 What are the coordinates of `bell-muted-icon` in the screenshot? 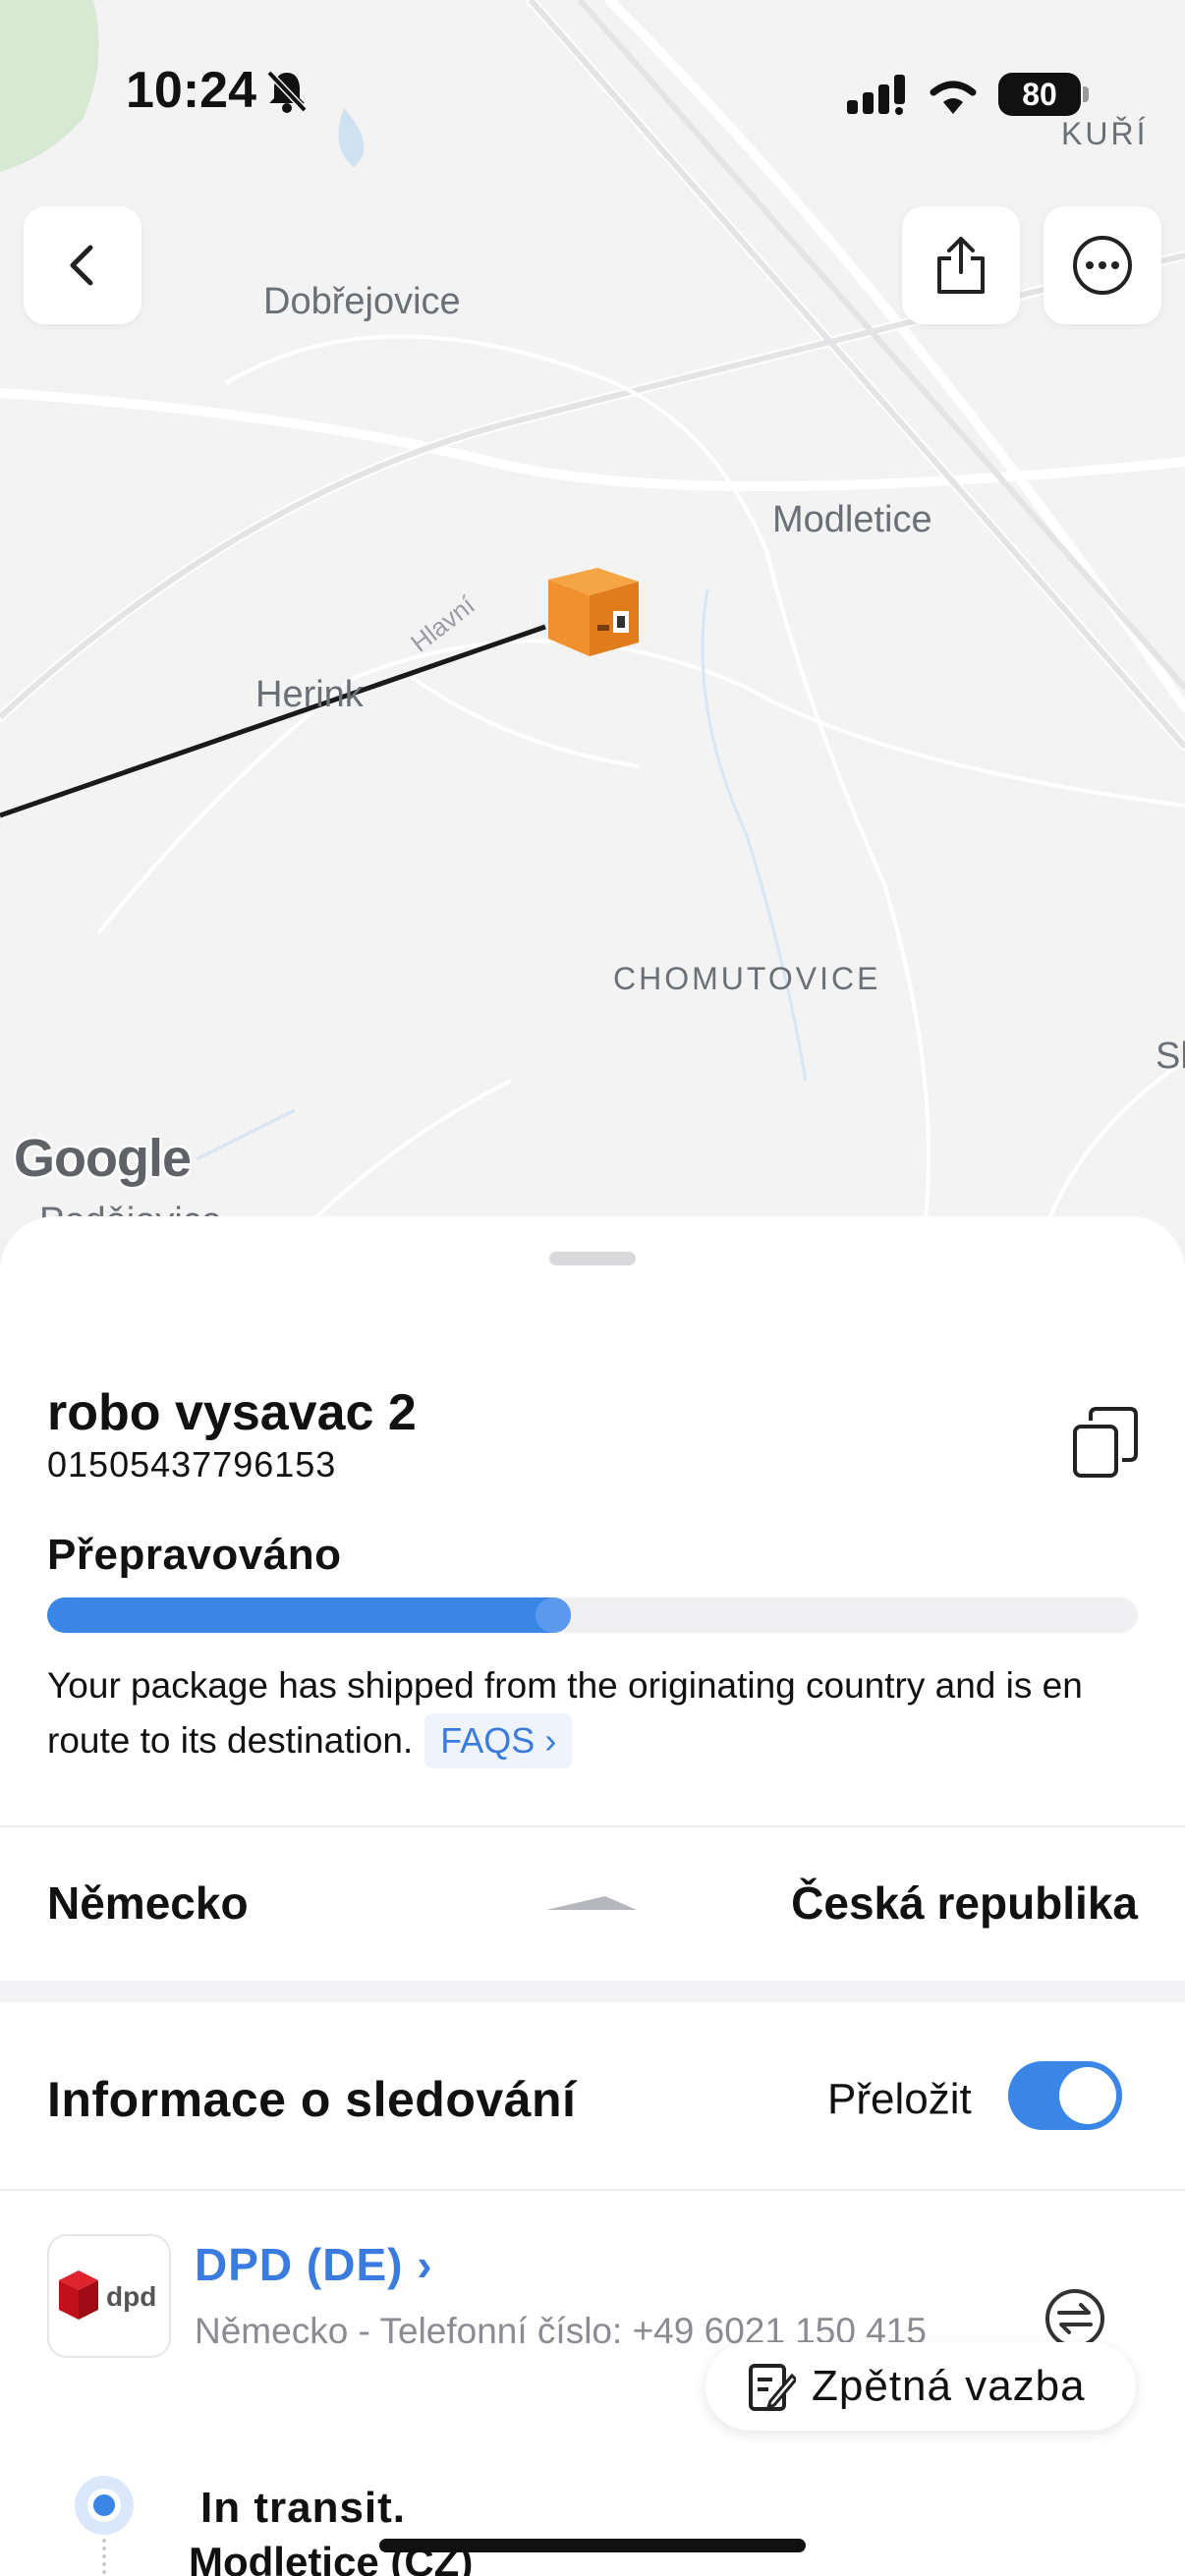 It's located at (287, 91).